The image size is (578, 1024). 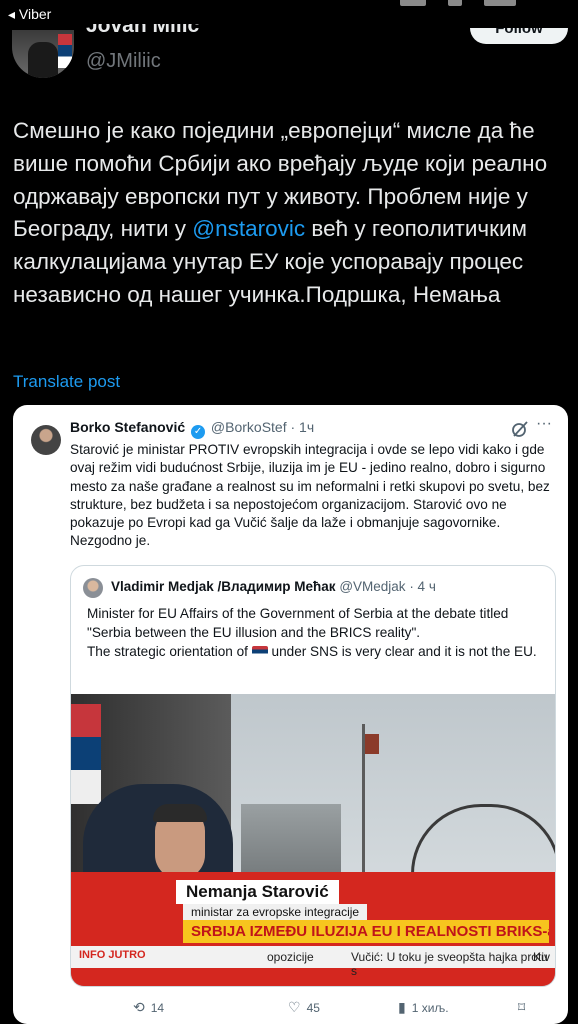 I want to click on embedded-header: Borko Stefanović ✓ @BorkoStef · 1ч, so click(x=192, y=429).